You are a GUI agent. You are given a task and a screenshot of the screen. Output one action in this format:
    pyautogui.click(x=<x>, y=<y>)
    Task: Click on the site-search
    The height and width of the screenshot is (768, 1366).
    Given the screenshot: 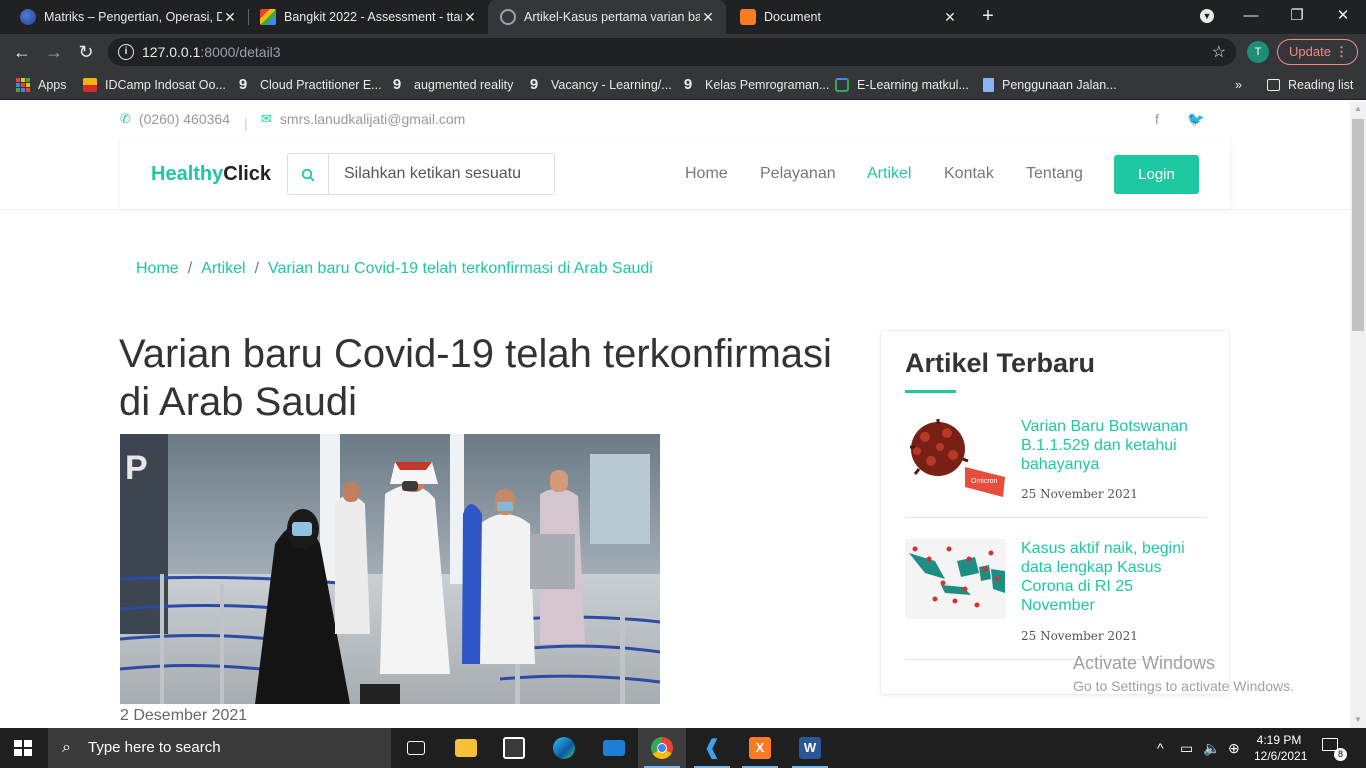 What is the action you would take?
    pyautogui.click(x=421, y=174)
    